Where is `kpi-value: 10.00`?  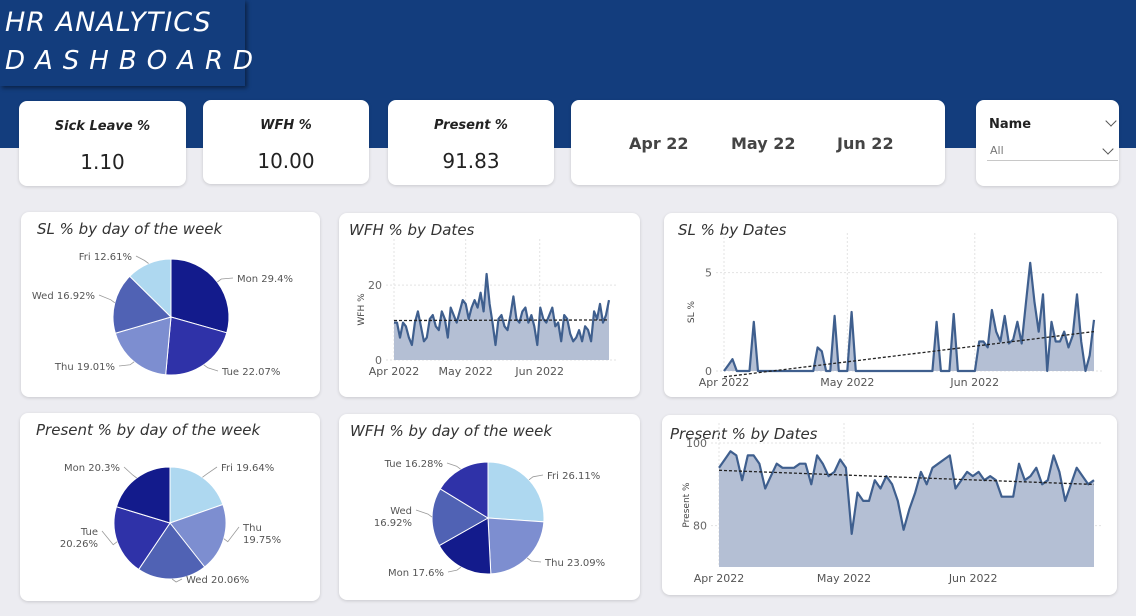 kpi-value: 10.00 is located at coordinates (286, 161).